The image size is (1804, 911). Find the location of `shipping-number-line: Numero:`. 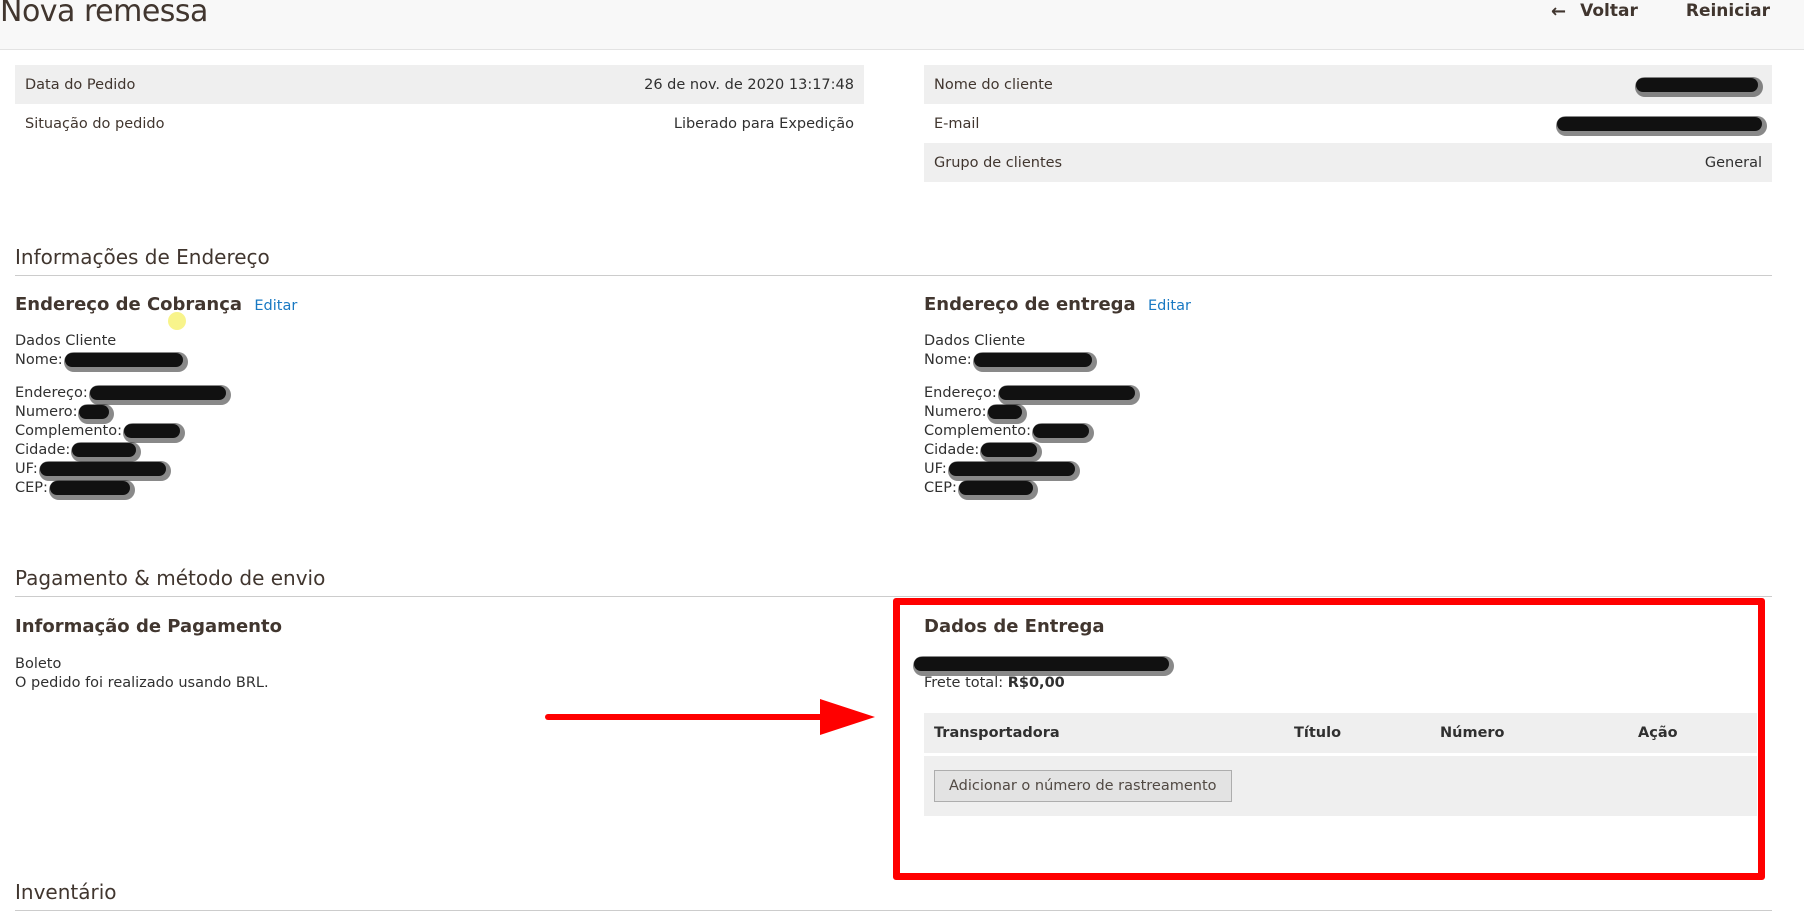

shipping-number-line: Numero: is located at coordinates (1029, 412).